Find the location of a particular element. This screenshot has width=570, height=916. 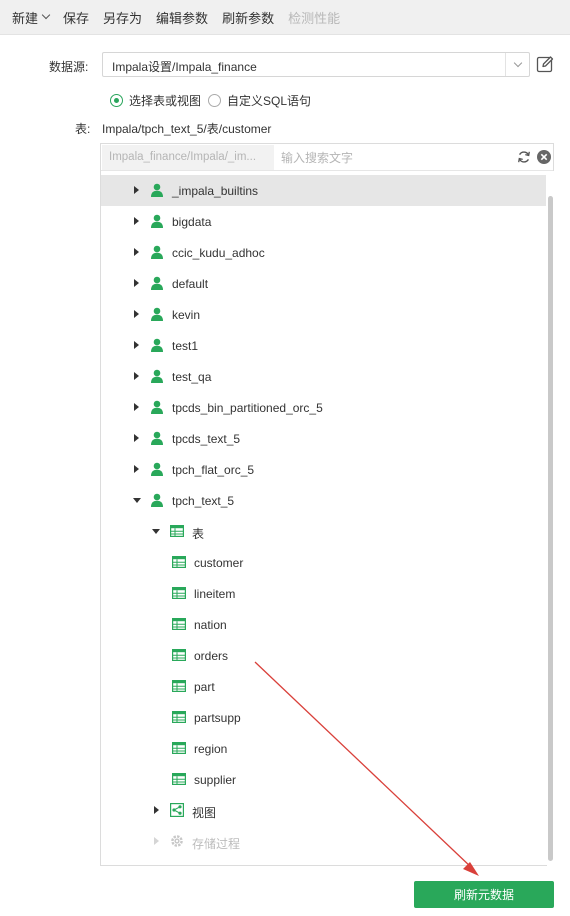

tree-node-table: partsupp is located at coordinates (323, 717).